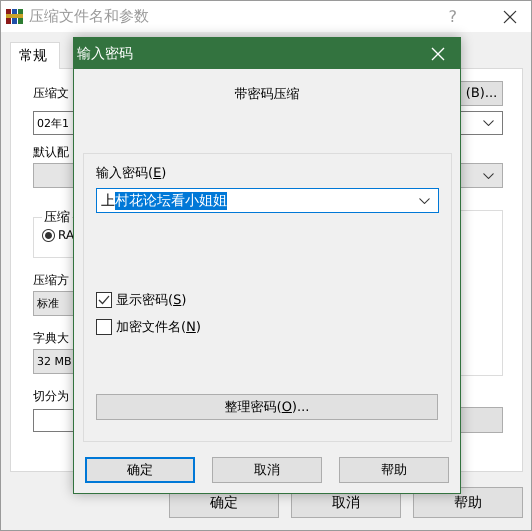 The image size is (532, 531). Describe the element at coordinates (267, 94) in the screenshot. I see `dialog-heading: 带密码压缩` at that location.